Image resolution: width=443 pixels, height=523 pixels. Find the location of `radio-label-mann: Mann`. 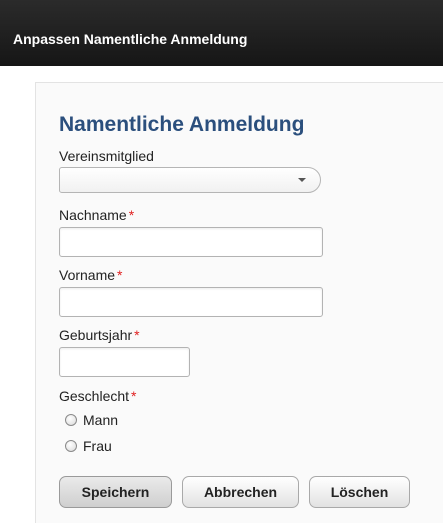

radio-label-mann: Mann is located at coordinates (100, 420).